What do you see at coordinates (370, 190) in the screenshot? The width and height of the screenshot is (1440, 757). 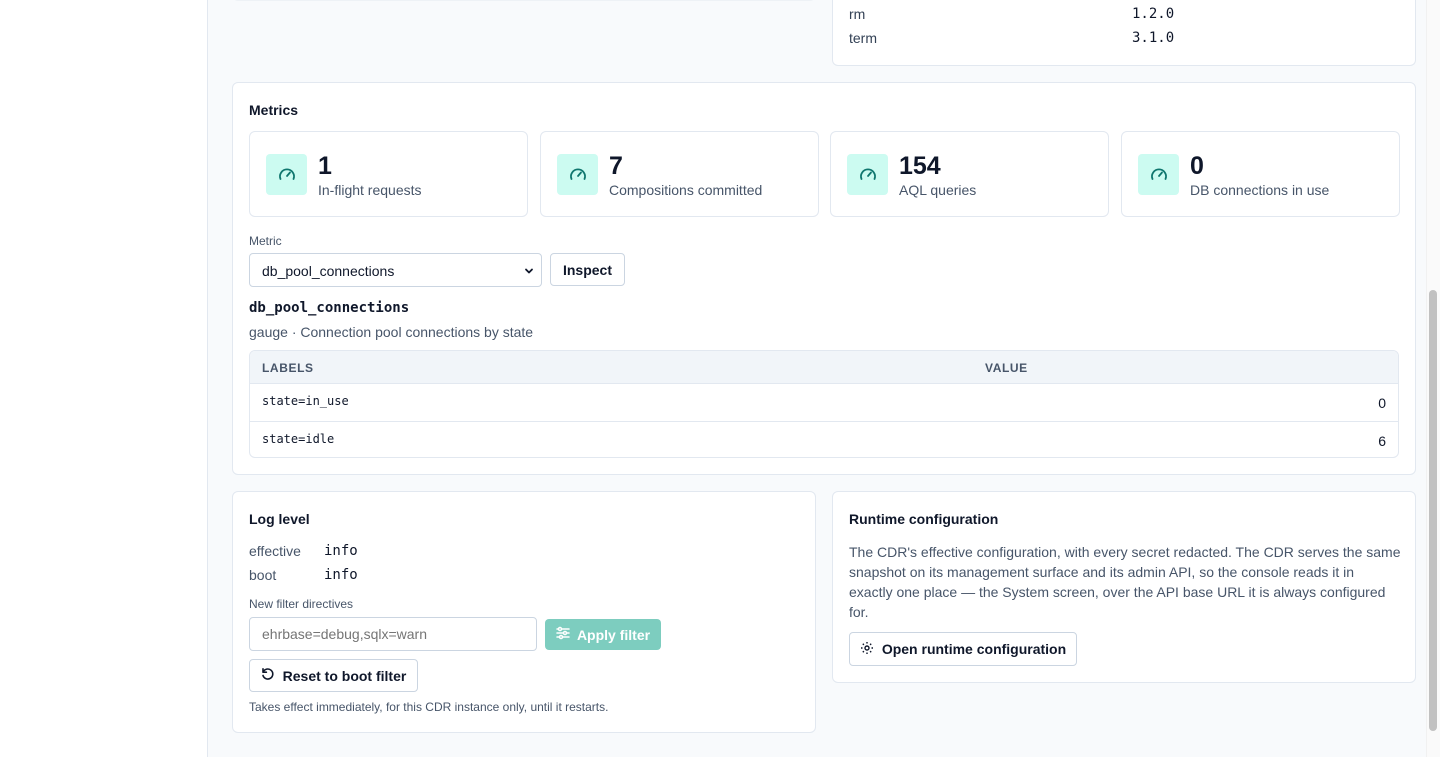 I see `stat-label: In-flight requests` at bounding box center [370, 190].